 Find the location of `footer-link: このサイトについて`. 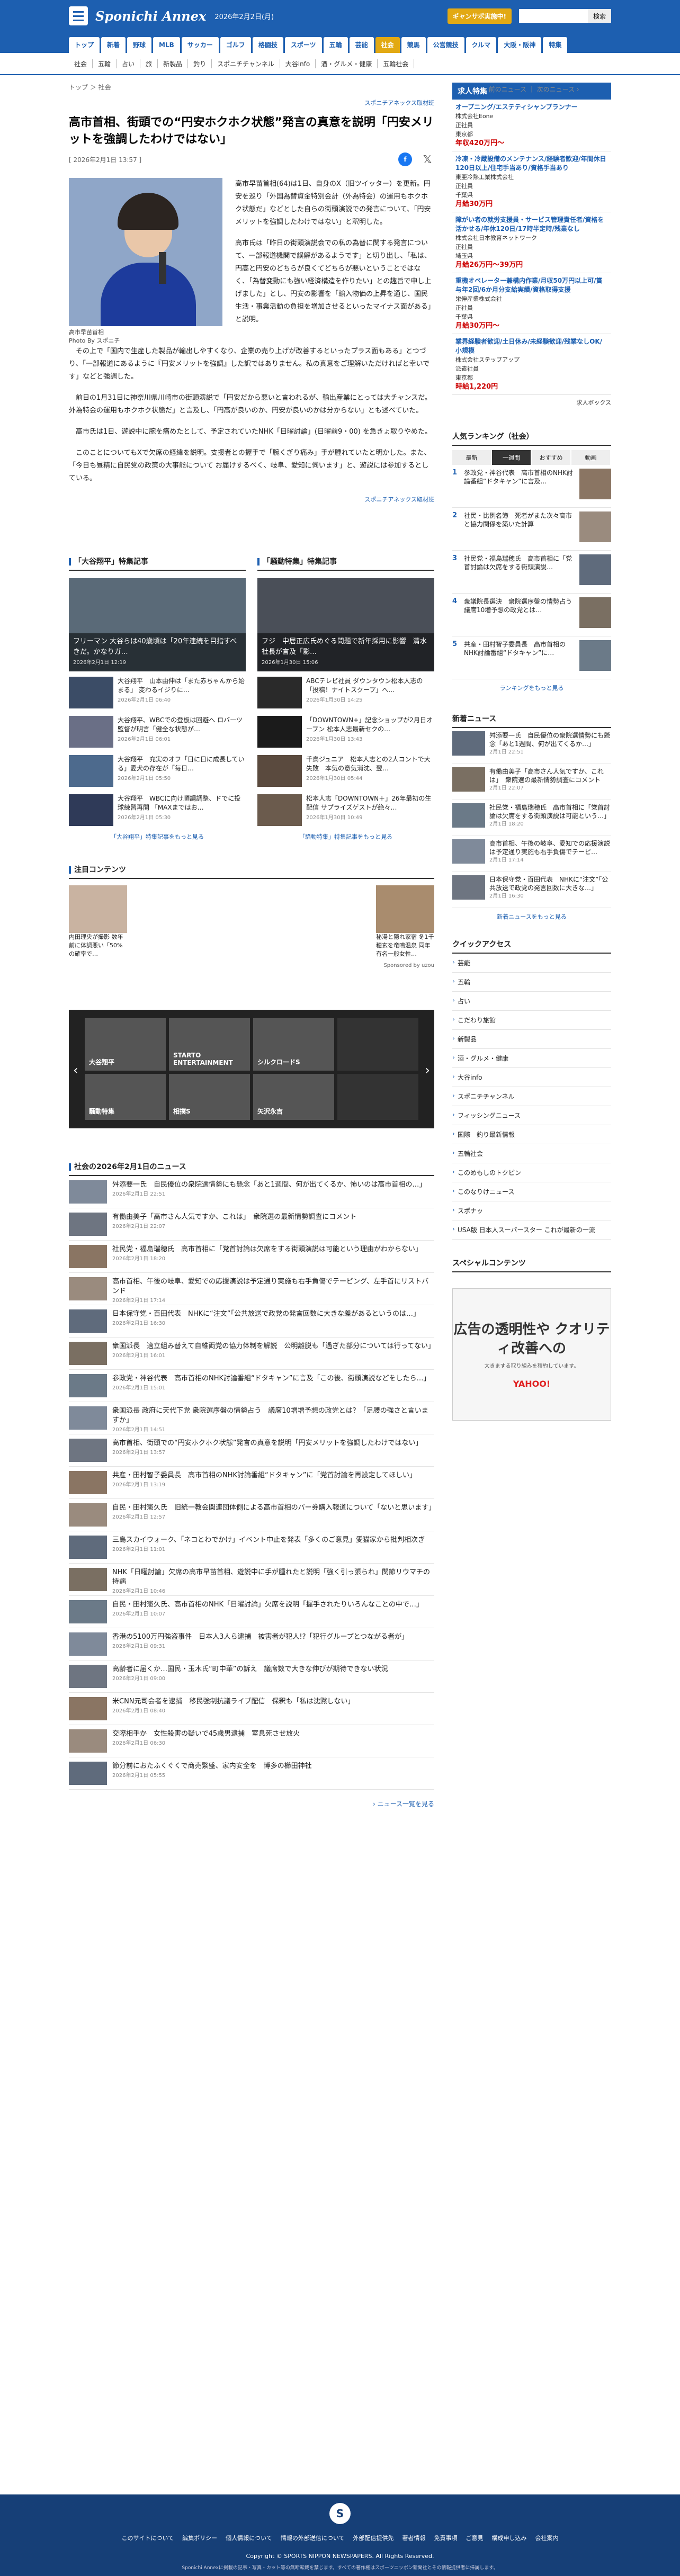

footer-link: このサイトについて is located at coordinates (147, 2538).